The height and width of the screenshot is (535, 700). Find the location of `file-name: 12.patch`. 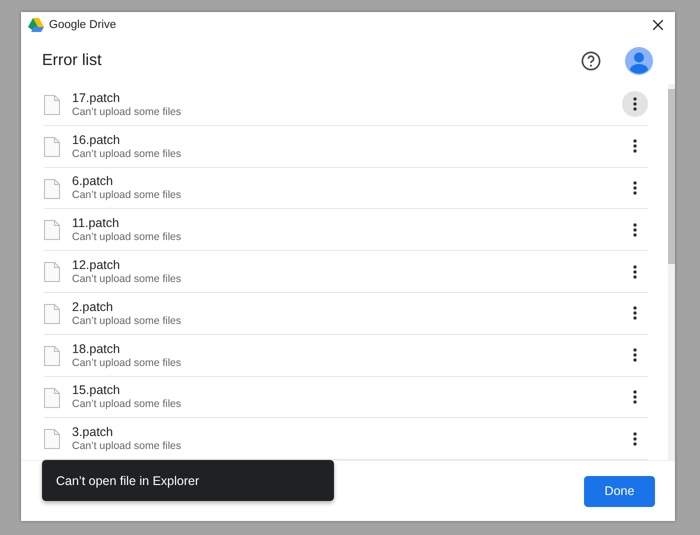

file-name: 12.patch is located at coordinates (96, 265).